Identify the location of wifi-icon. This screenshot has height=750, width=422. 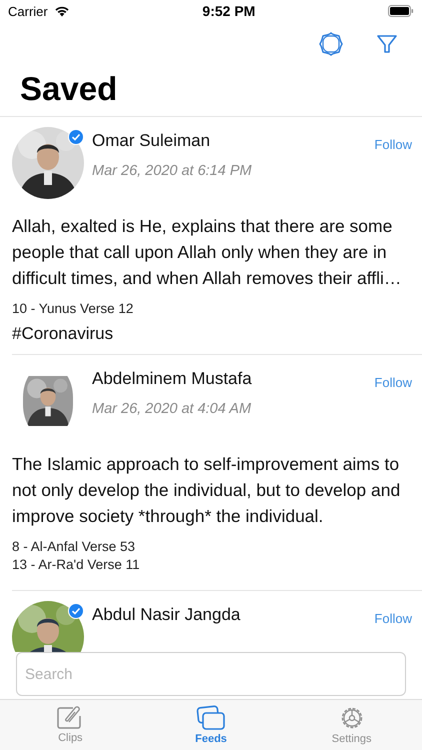
(62, 11).